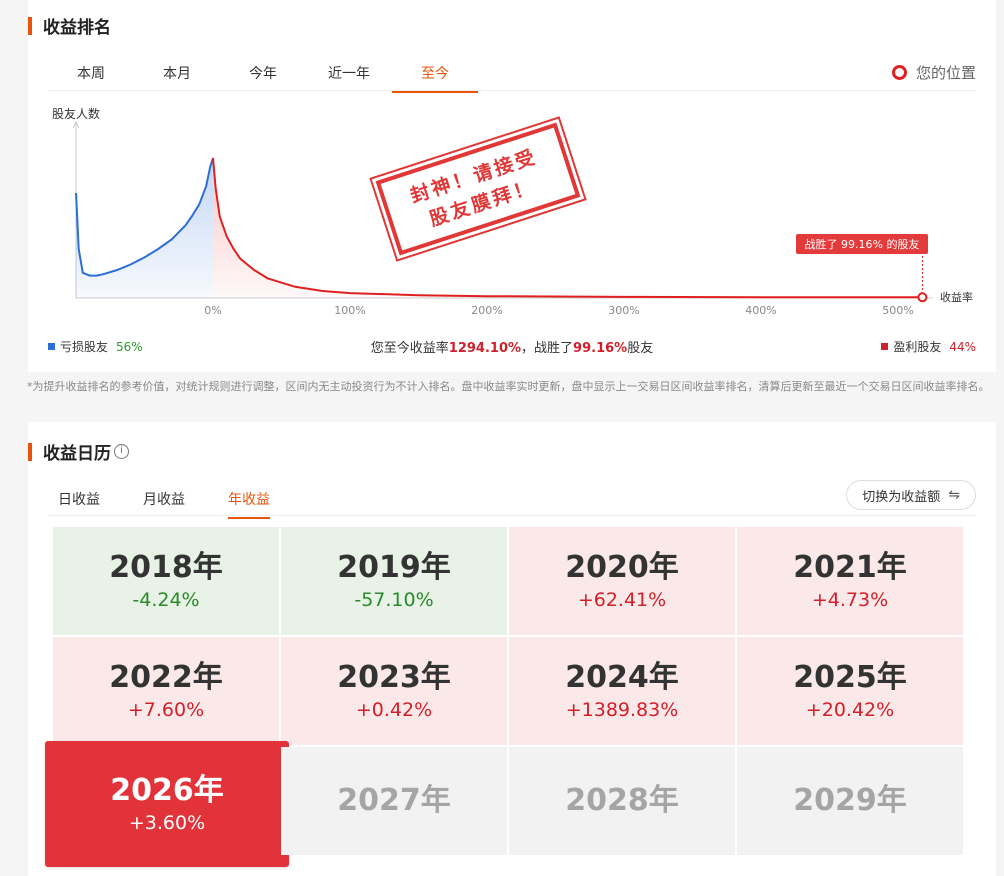 Image resolution: width=1004 pixels, height=876 pixels. Describe the element at coordinates (760, 310) in the screenshot. I see `x-tick-label: 400%` at that location.